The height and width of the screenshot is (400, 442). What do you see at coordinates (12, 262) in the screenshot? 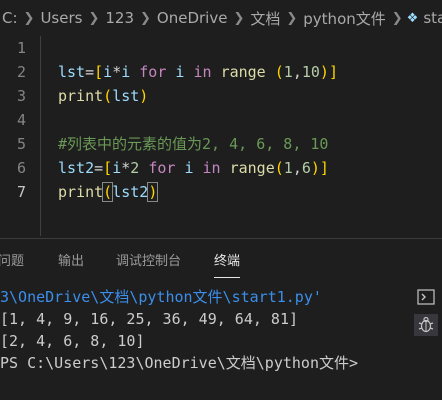
I see `tab-problems: 问题` at bounding box center [12, 262].